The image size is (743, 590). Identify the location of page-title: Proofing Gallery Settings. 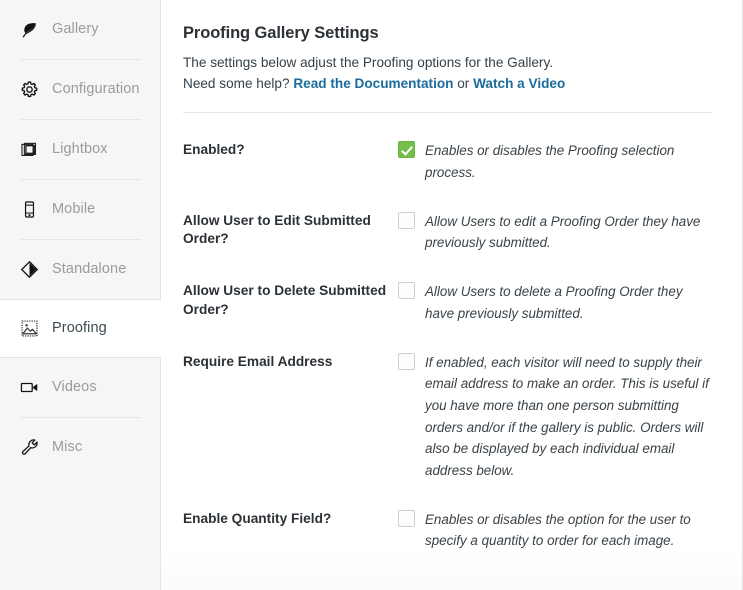
(281, 33).